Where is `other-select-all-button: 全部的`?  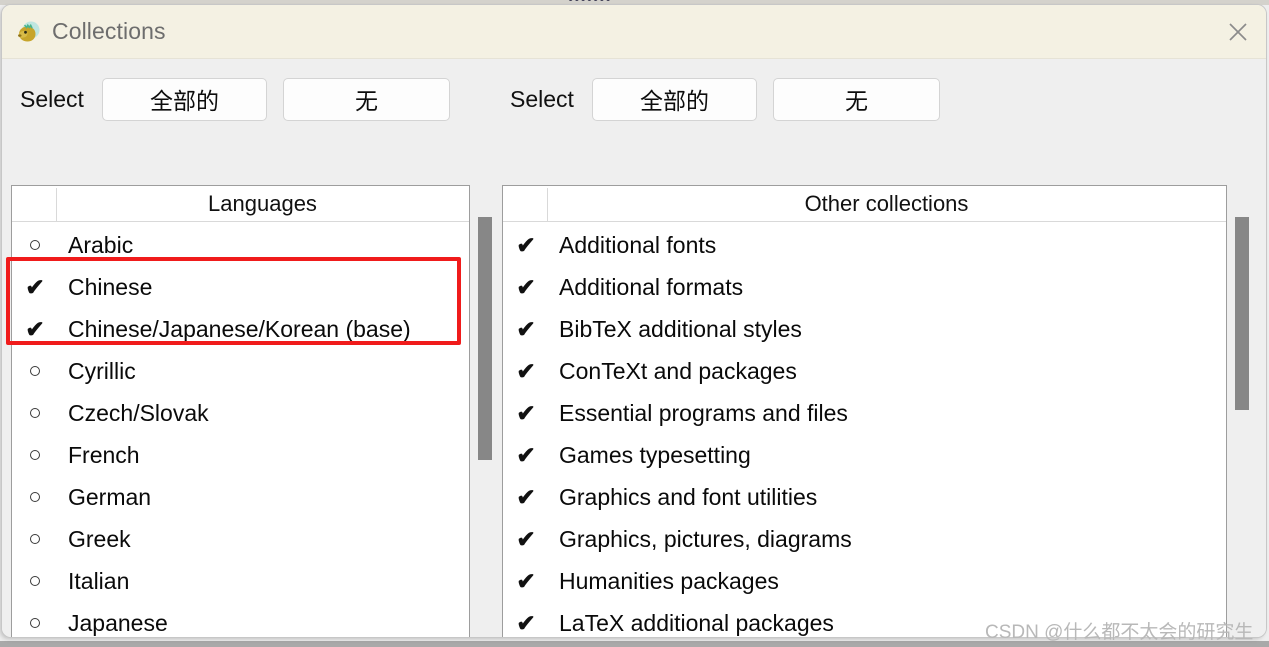
other-select-all-button: 全部的 is located at coordinates (674, 99).